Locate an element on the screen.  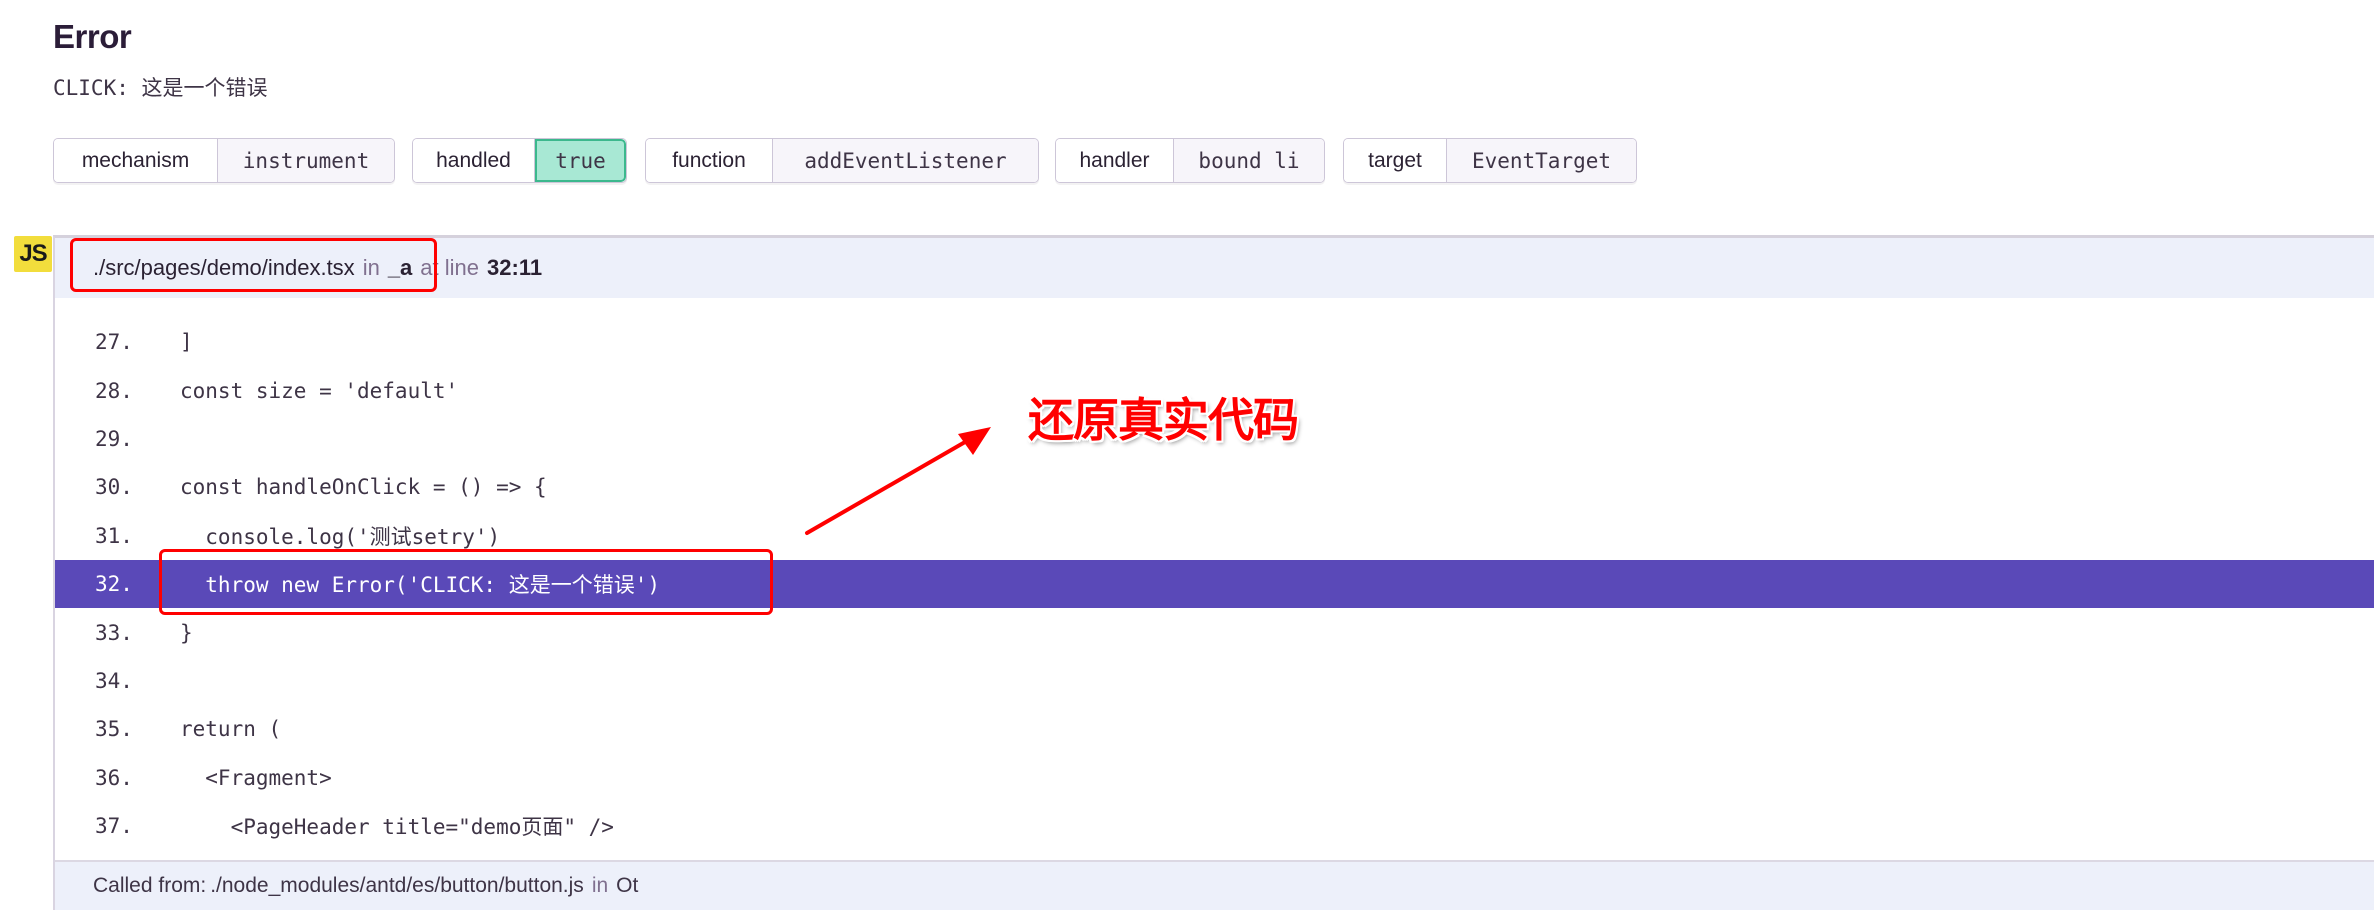
arrow-shaft is located at coordinates (889, 485).